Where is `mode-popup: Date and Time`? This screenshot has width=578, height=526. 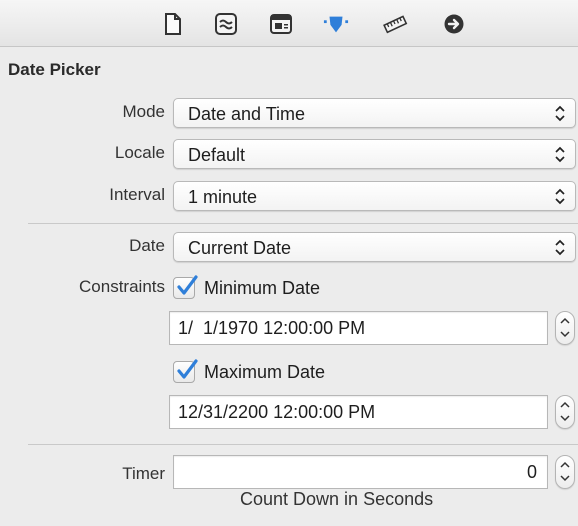
mode-popup: Date and Time is located at coordinates (374, 113).